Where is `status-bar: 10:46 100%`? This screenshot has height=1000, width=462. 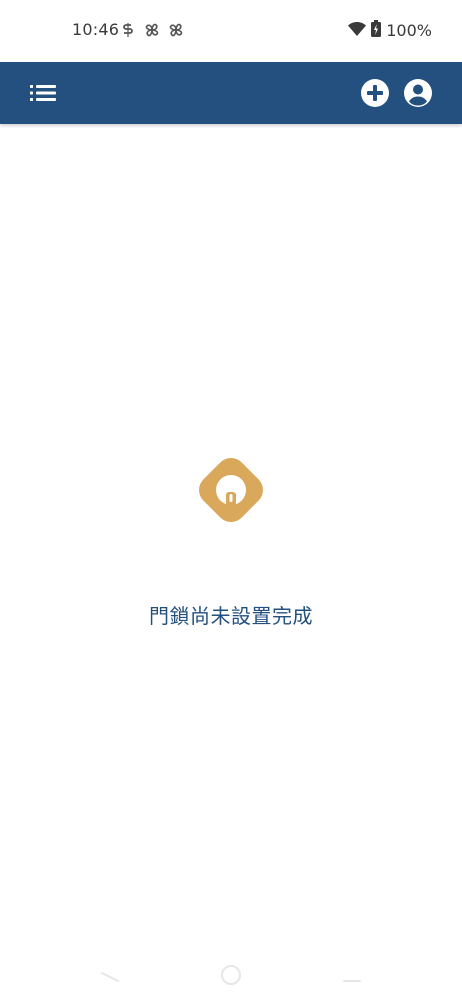 status-bar: 10:46 100% is located at coordinates (231, 31).